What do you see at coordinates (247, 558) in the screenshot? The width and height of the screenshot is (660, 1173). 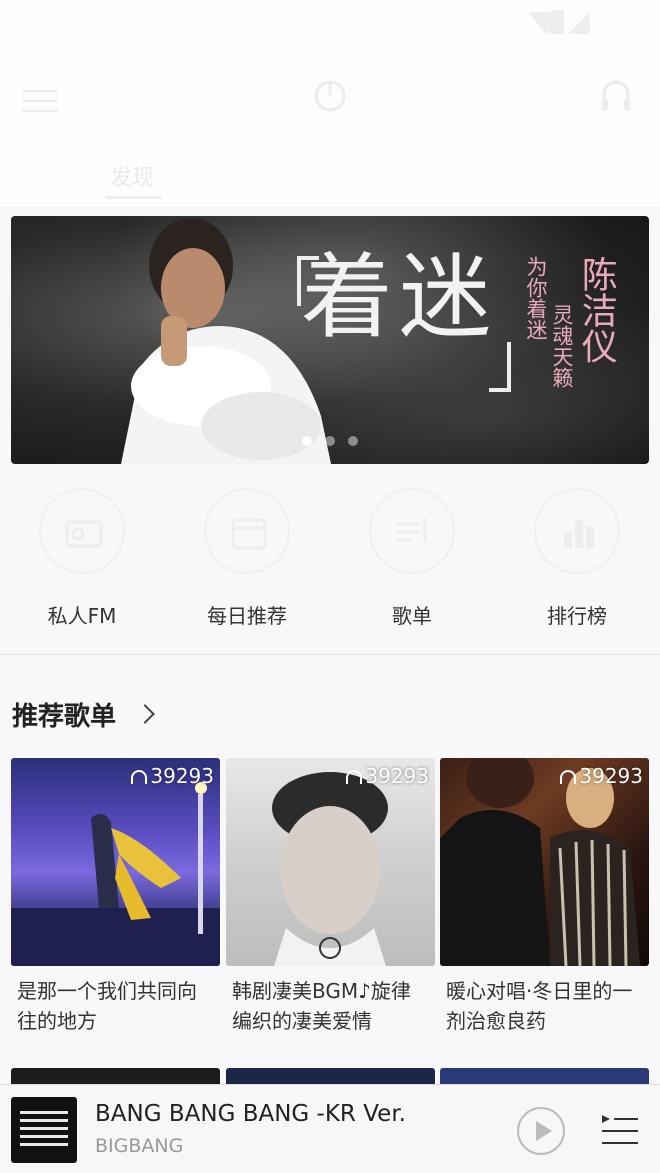 I see `quick-action-daily: 每日推荐` at bounding box center [247, 558].